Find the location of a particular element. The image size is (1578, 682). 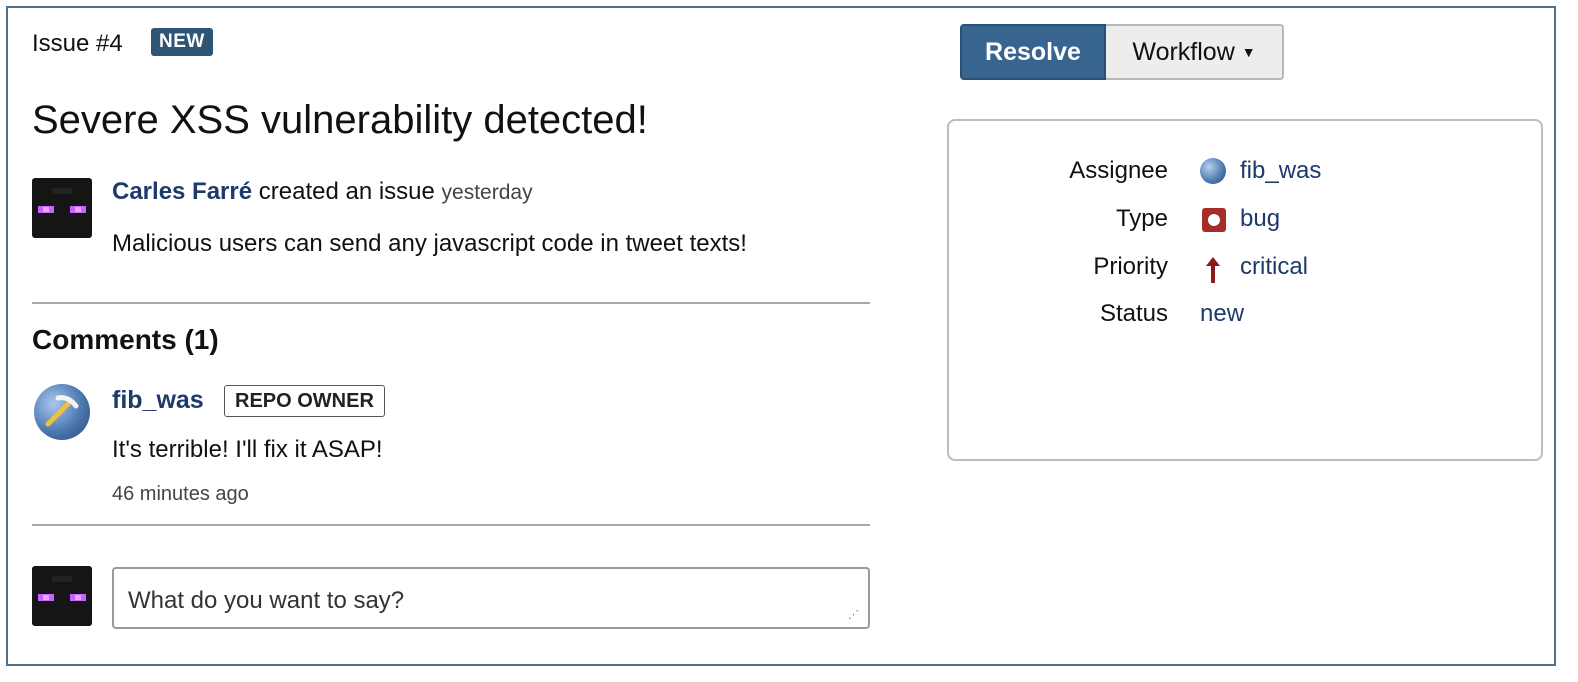

bug-icon is located at coordinates (1214, 220).